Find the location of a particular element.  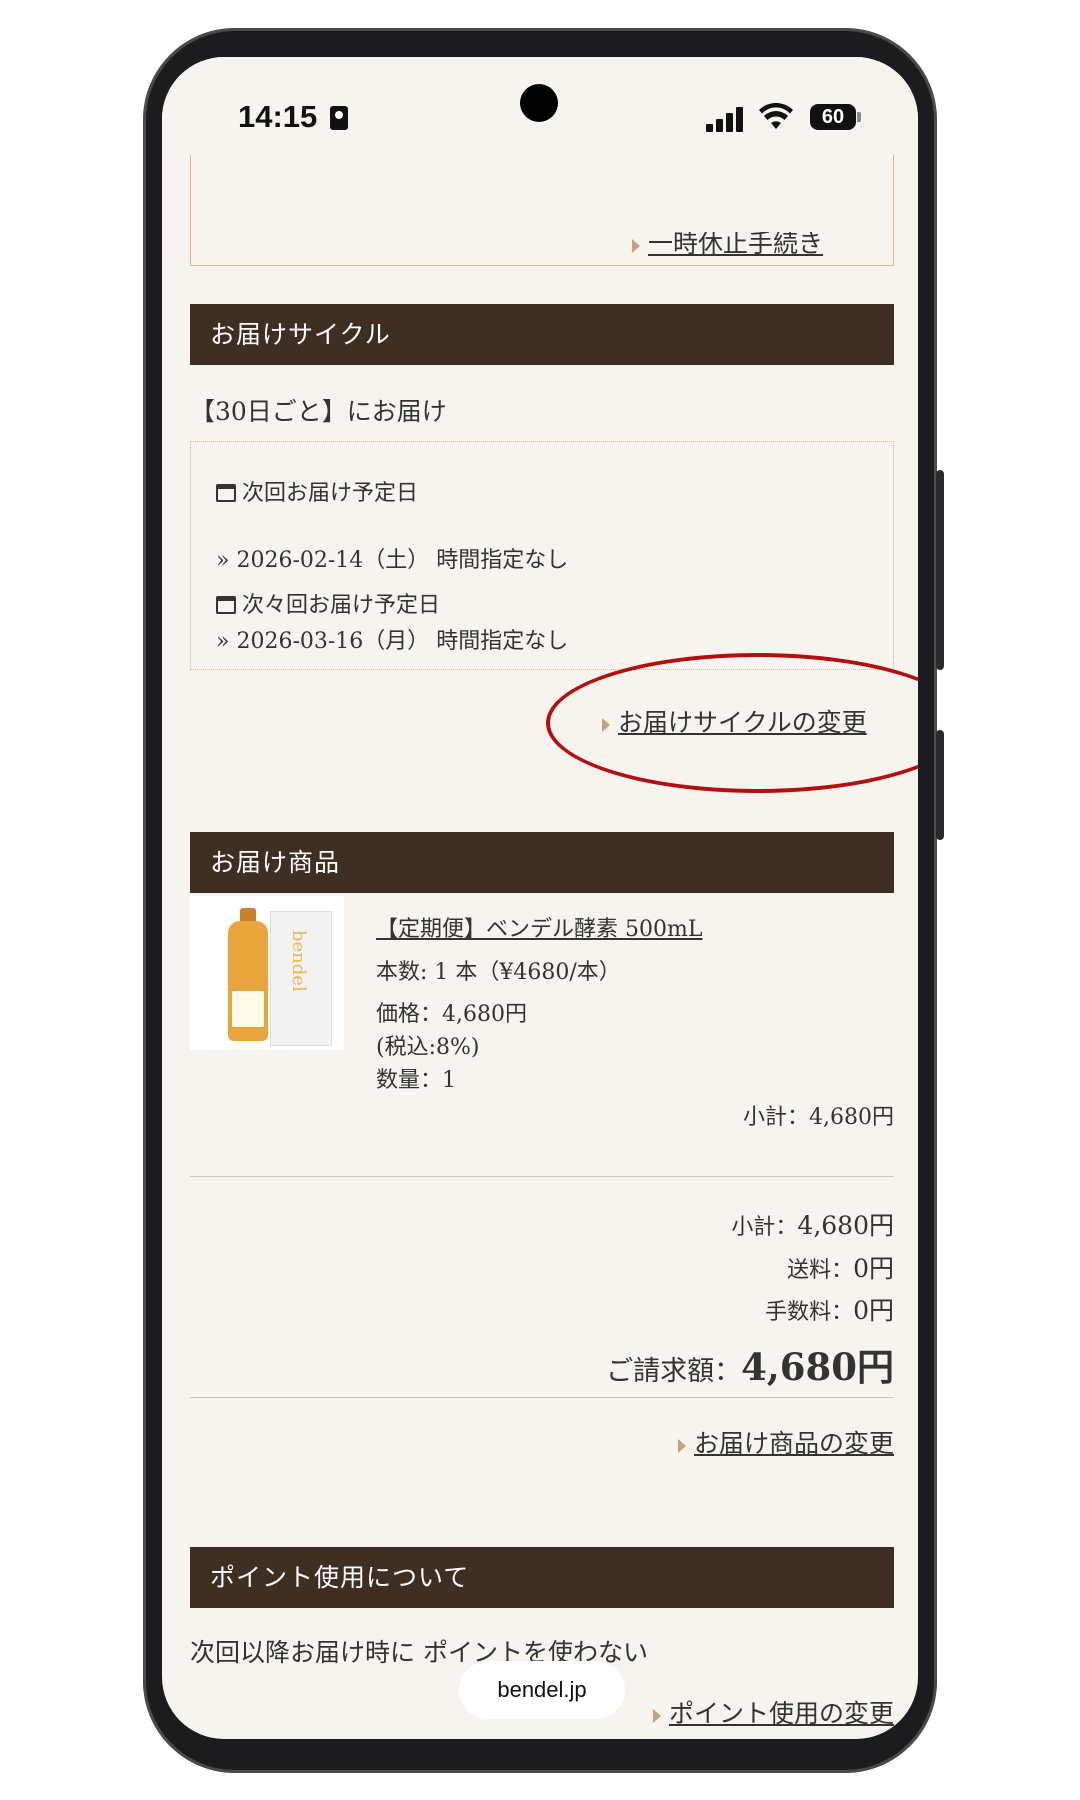

product-box: bendel is located at coordinates (301, 978).